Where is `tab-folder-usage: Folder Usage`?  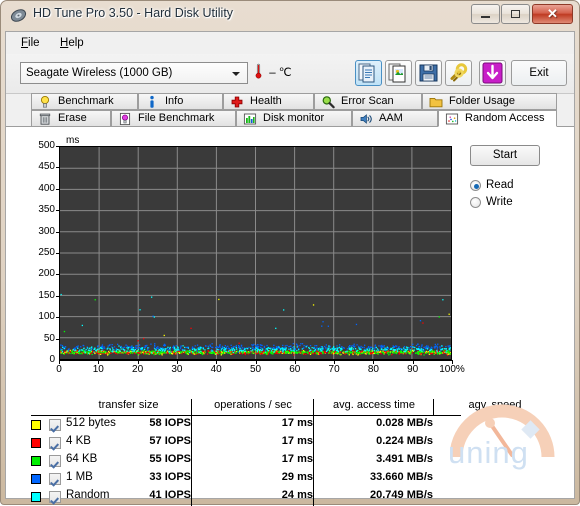
tab-folder-usage: Folder Usage is located at coordinates (489, 101).